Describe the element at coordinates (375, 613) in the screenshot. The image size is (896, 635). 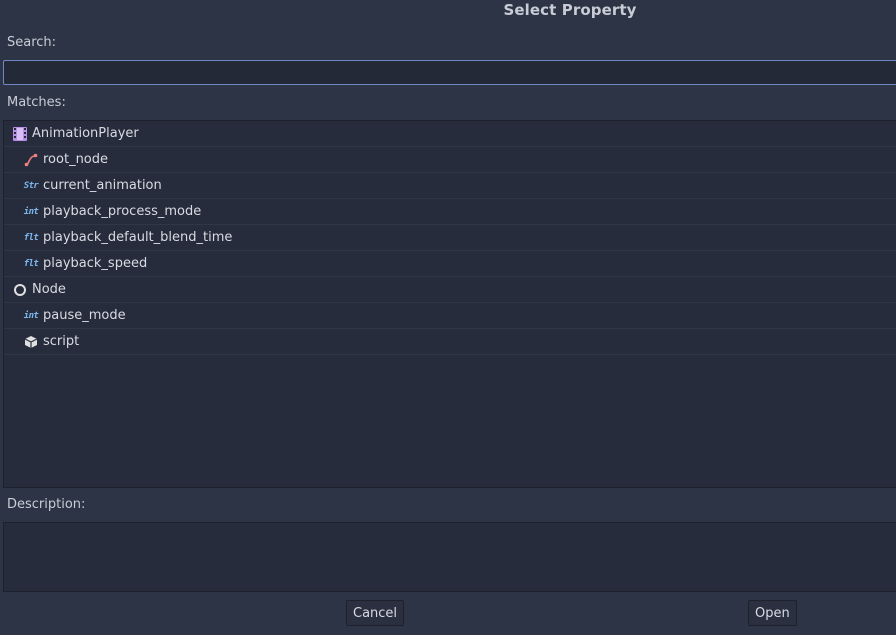
I see `cancel-button: Cancel` at that location.